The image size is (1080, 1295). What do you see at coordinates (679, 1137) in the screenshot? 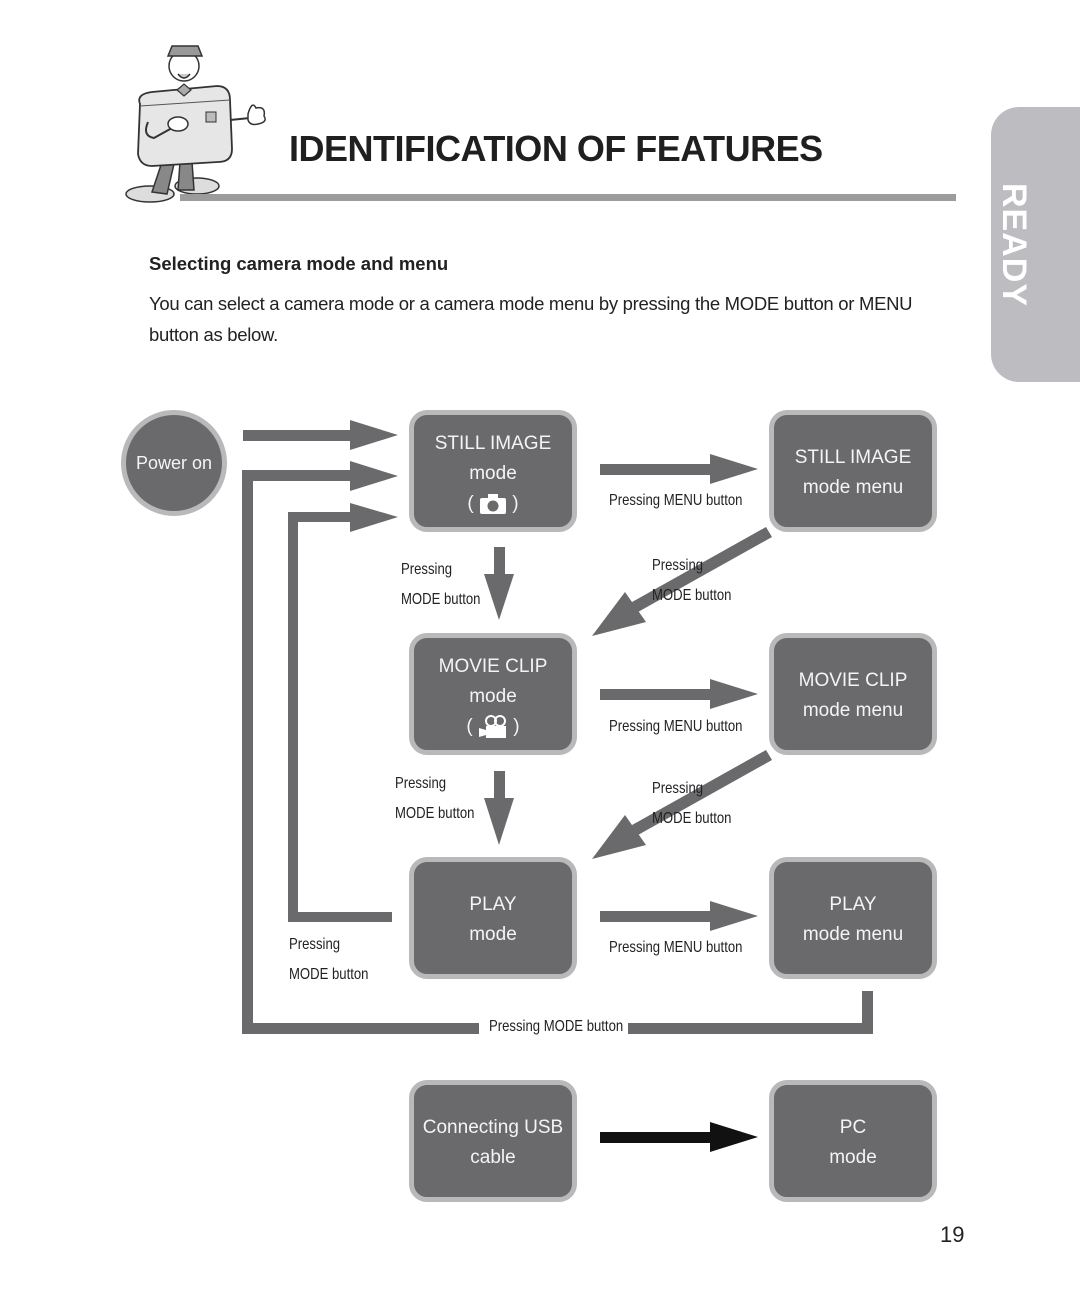
I see `arrow-usb-to-pc` at bounding box center [679, 1137].